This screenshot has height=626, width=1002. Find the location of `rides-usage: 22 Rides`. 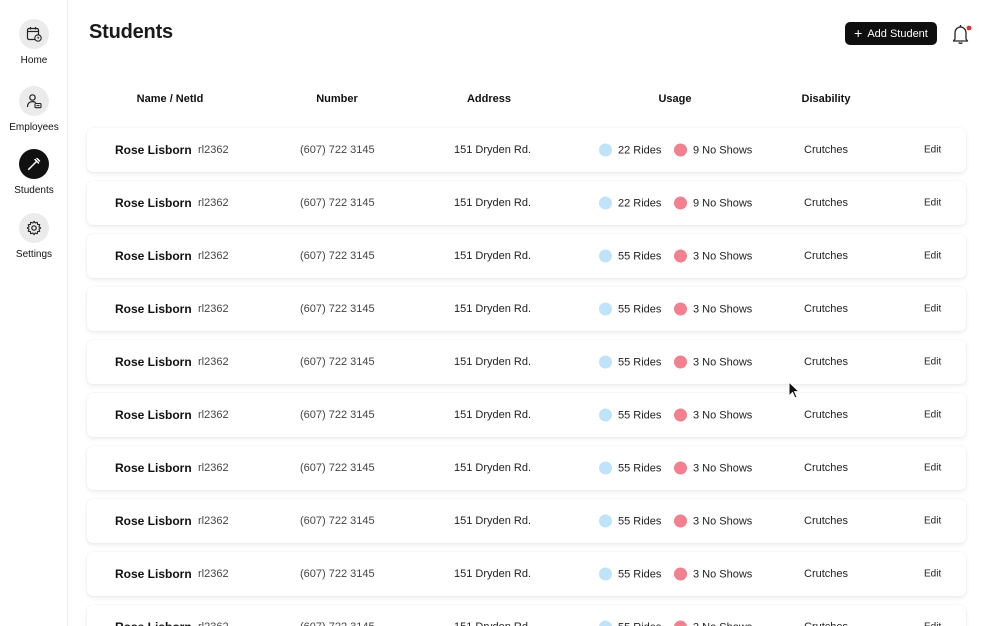

rides-usage: 22 Rides is located at coordinates (630, 203).